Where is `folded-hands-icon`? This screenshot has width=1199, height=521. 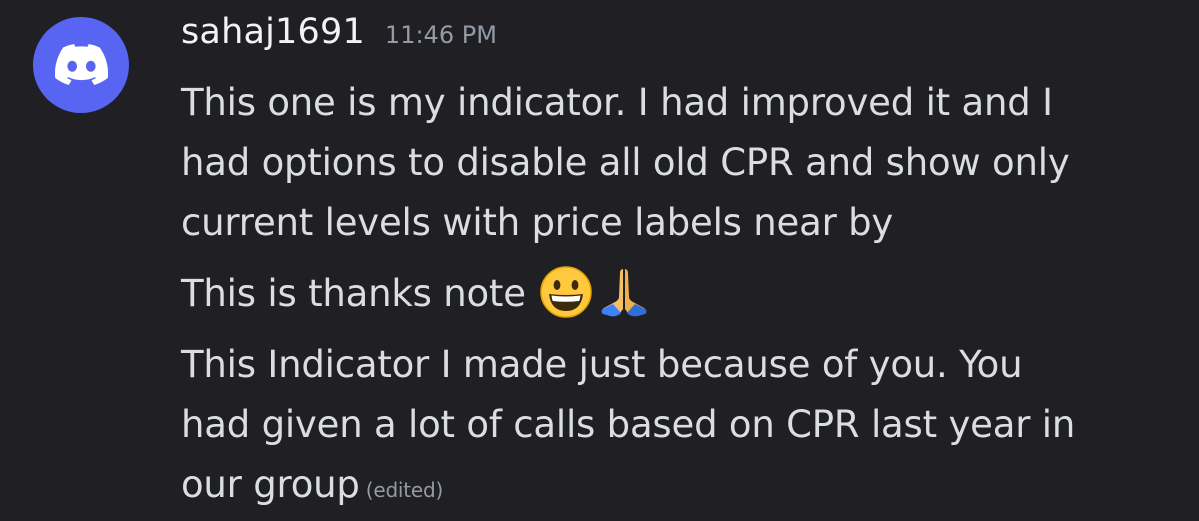 folded-hands-icon is located at coordinates (624, 292).